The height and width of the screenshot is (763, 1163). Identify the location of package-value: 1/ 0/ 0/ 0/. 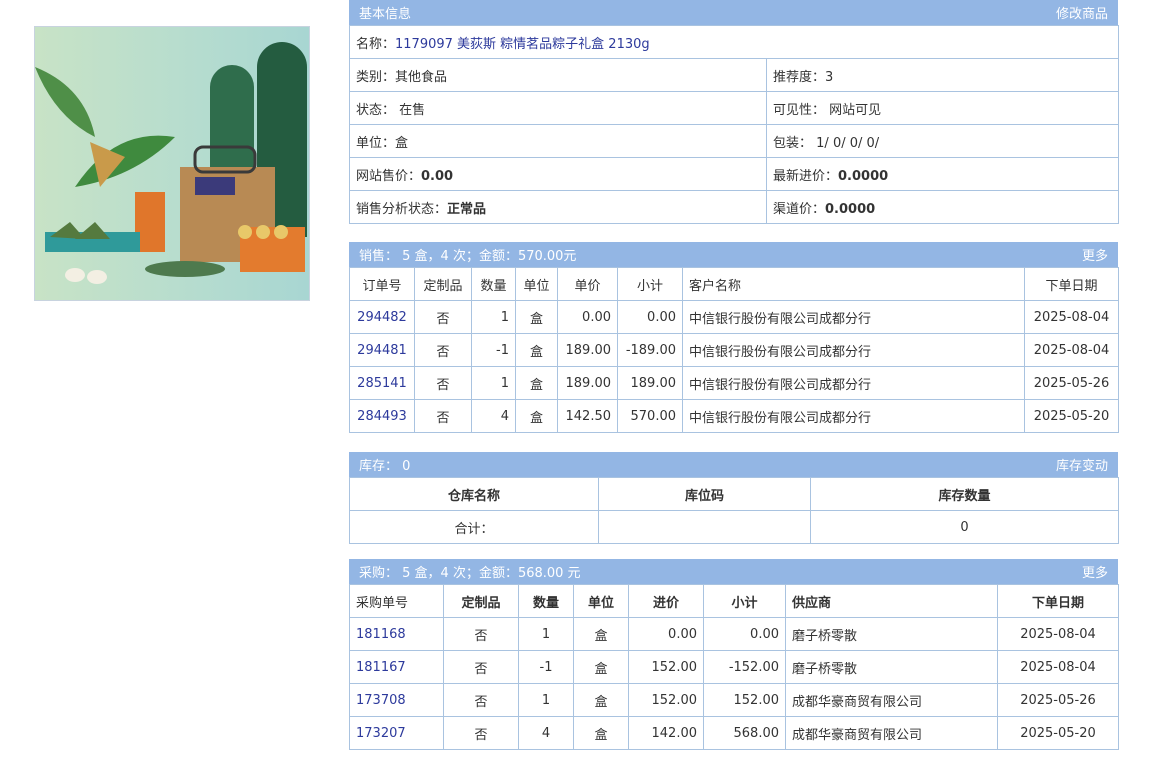
(848, 143).